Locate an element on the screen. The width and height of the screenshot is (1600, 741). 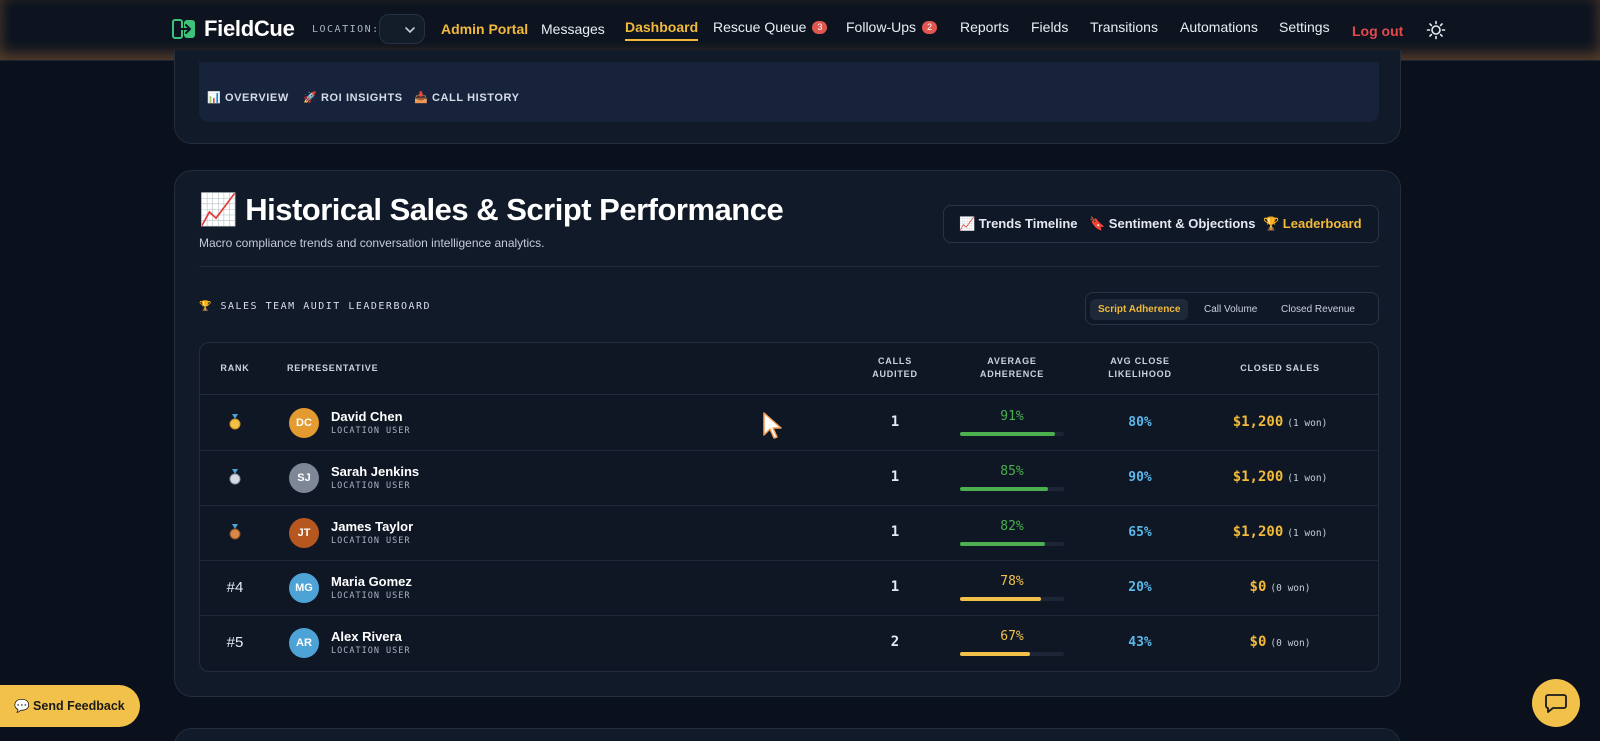
header-adherence-line1: AVERAGE is located at coordinates (1012, 361).